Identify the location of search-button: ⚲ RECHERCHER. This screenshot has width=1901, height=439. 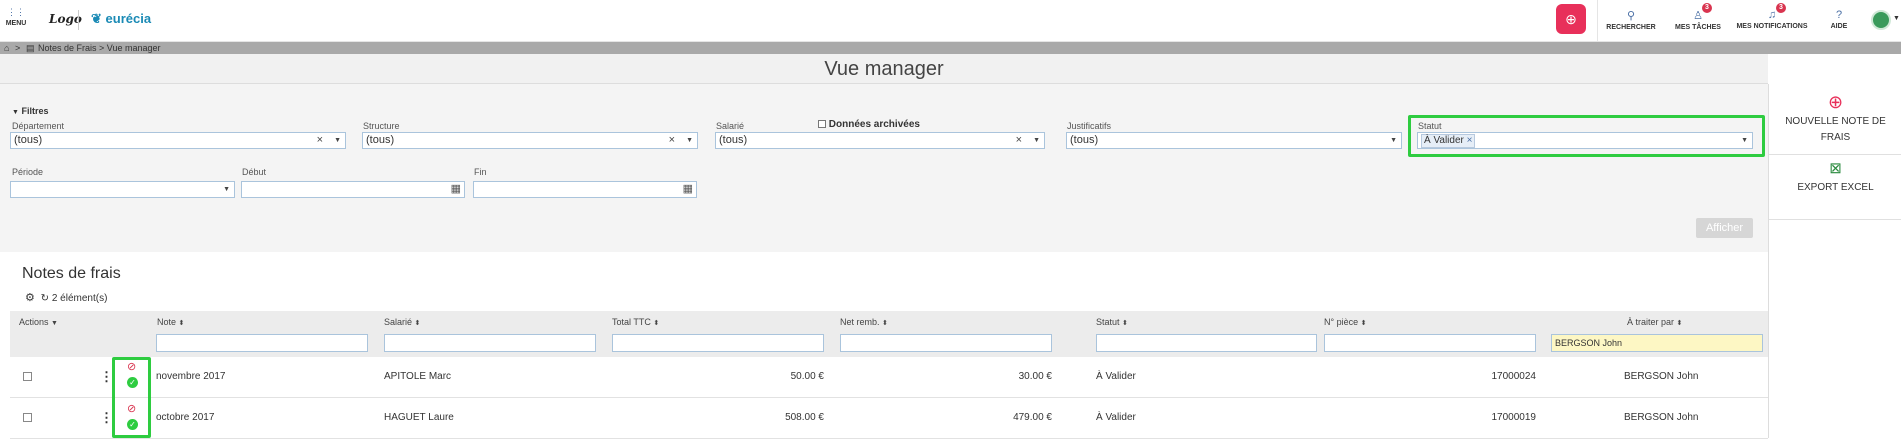
(1631, 21).